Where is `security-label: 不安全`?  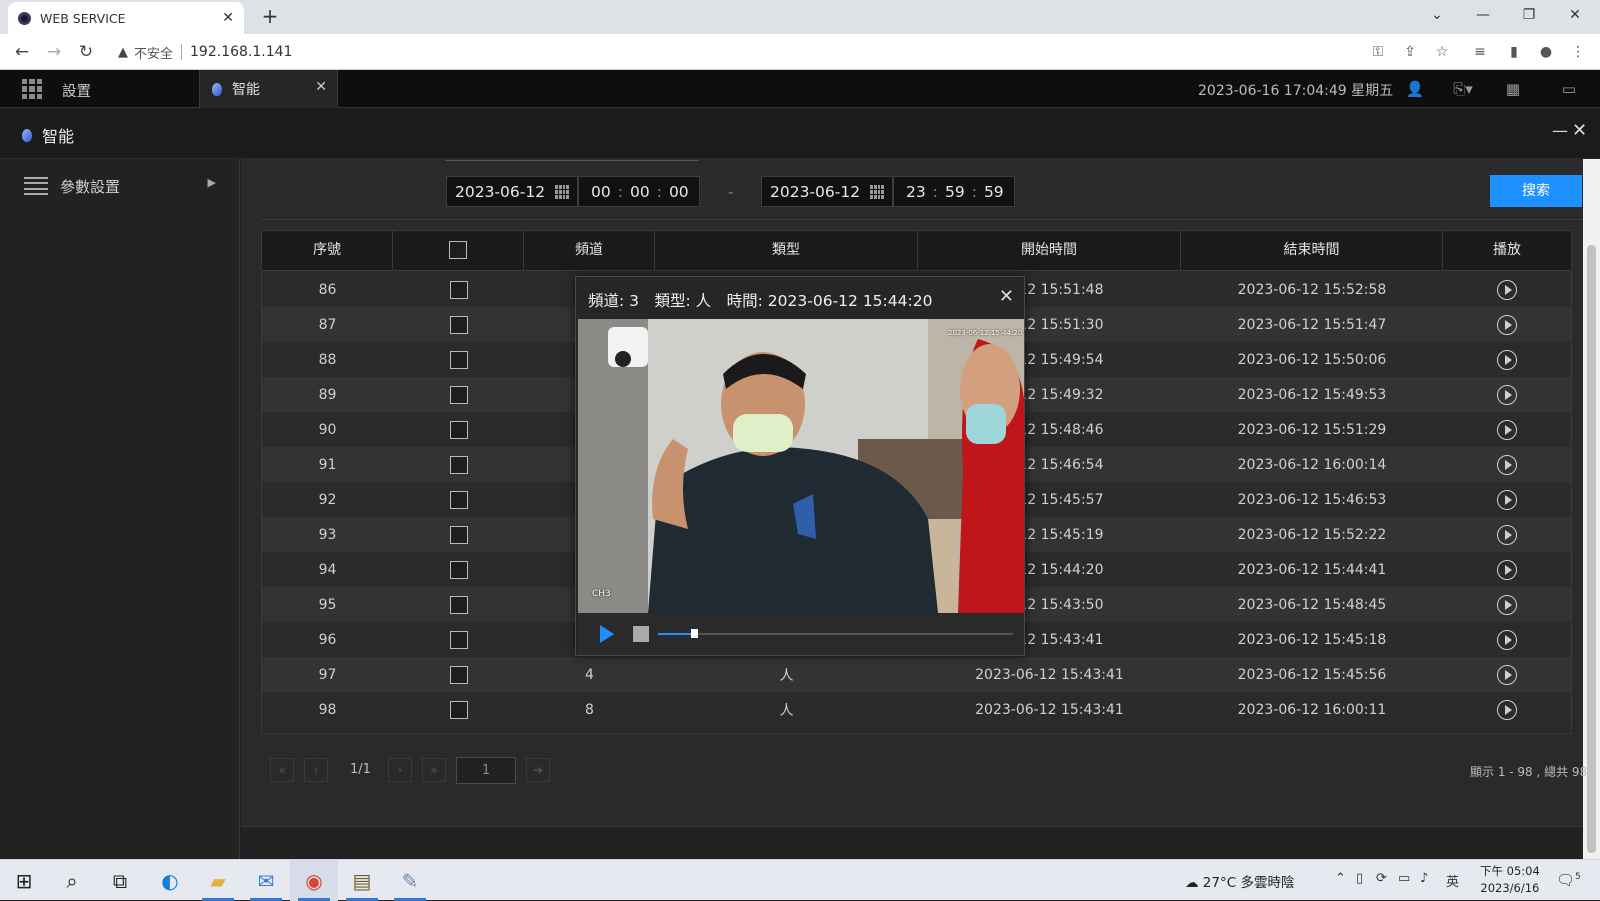
security-label: 不安全 is located at coordinates (153, 52).